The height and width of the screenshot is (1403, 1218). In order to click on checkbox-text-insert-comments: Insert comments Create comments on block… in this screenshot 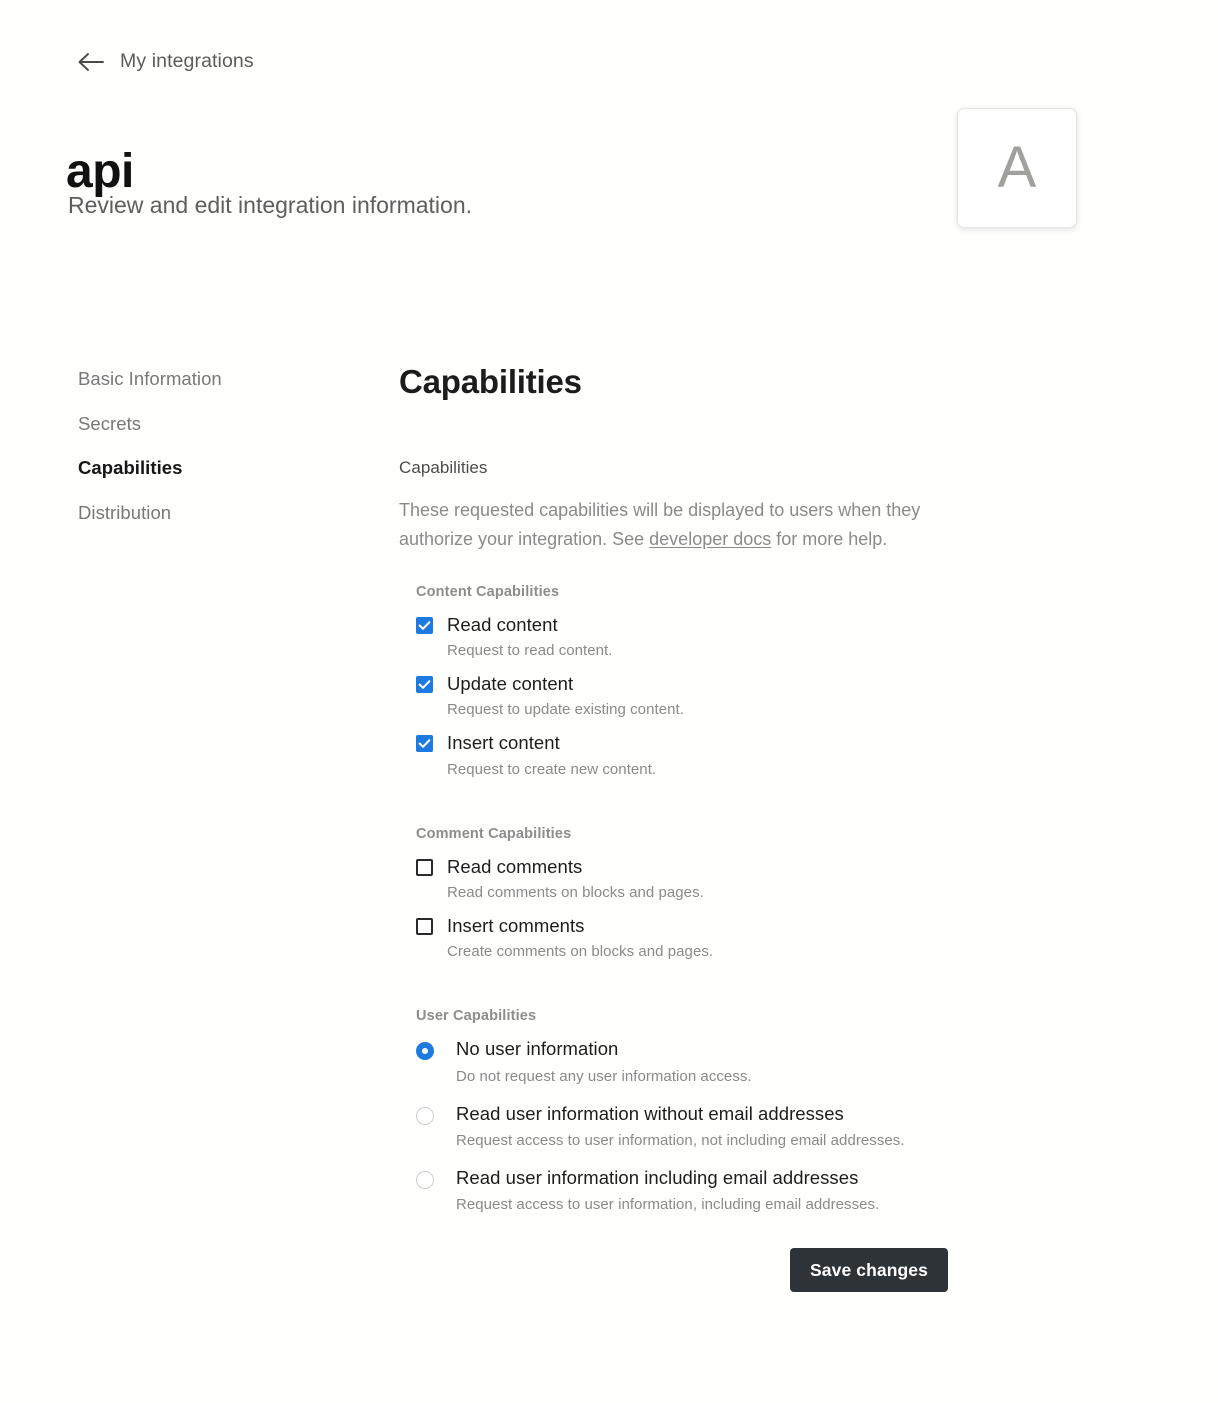, I will do `click(580, 938)`.